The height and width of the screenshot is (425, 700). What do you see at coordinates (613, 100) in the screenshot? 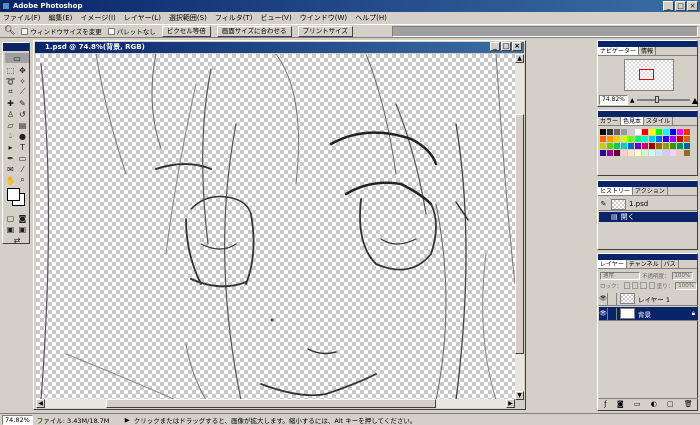
I see `navigator-zoom-value: 74.82%` at bounding box center [613, 100].